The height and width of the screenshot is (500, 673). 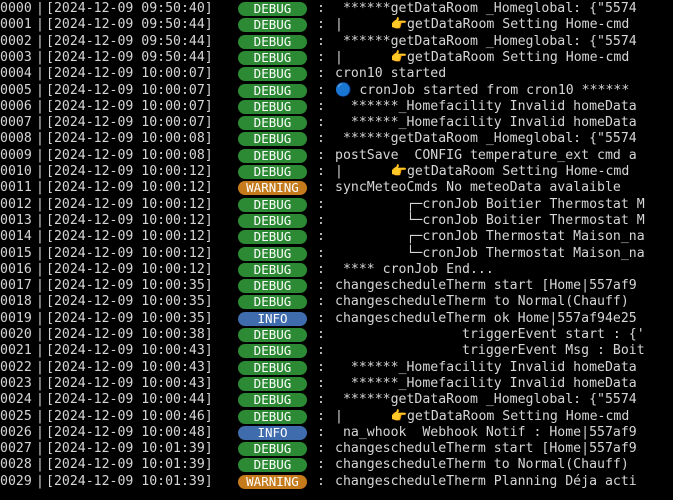 I want to click on line-number: 0007, so click(x=16, y=123).